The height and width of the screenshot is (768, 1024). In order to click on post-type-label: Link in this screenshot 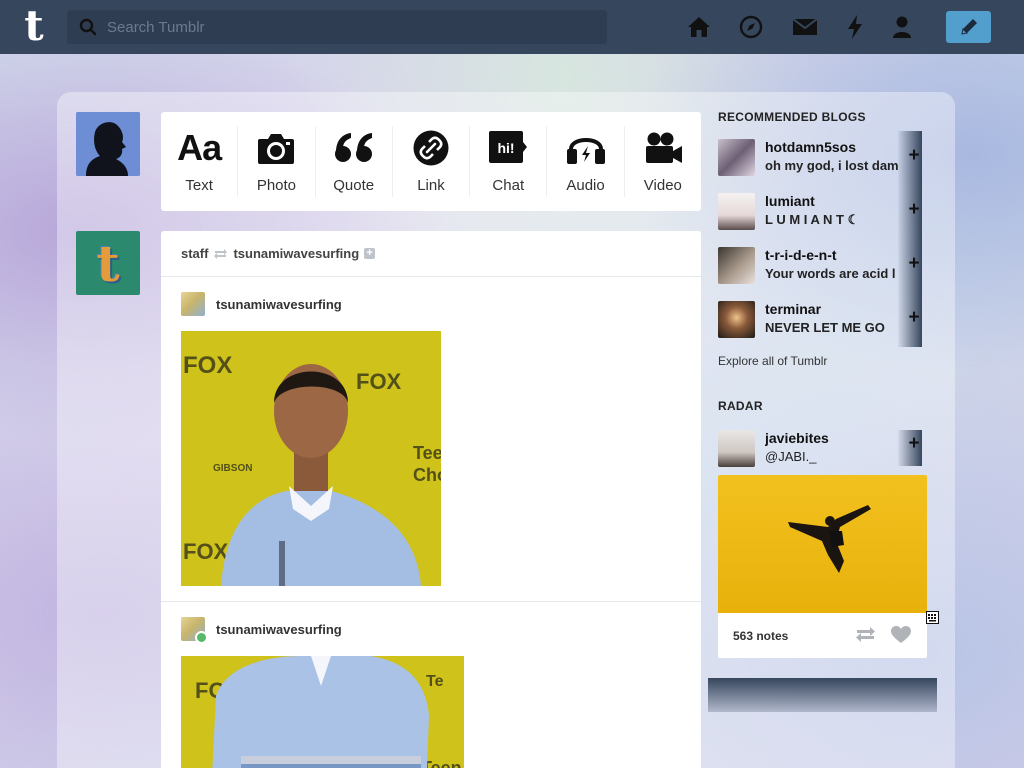, I will do `click(431, 185)`.